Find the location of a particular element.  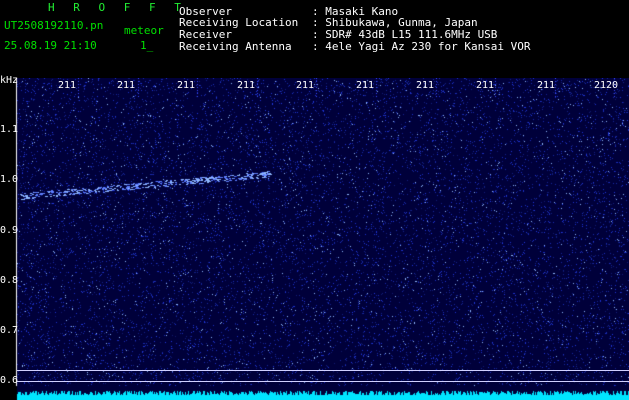

app-brand: H R O F F T is located at coordinates (117, 7).